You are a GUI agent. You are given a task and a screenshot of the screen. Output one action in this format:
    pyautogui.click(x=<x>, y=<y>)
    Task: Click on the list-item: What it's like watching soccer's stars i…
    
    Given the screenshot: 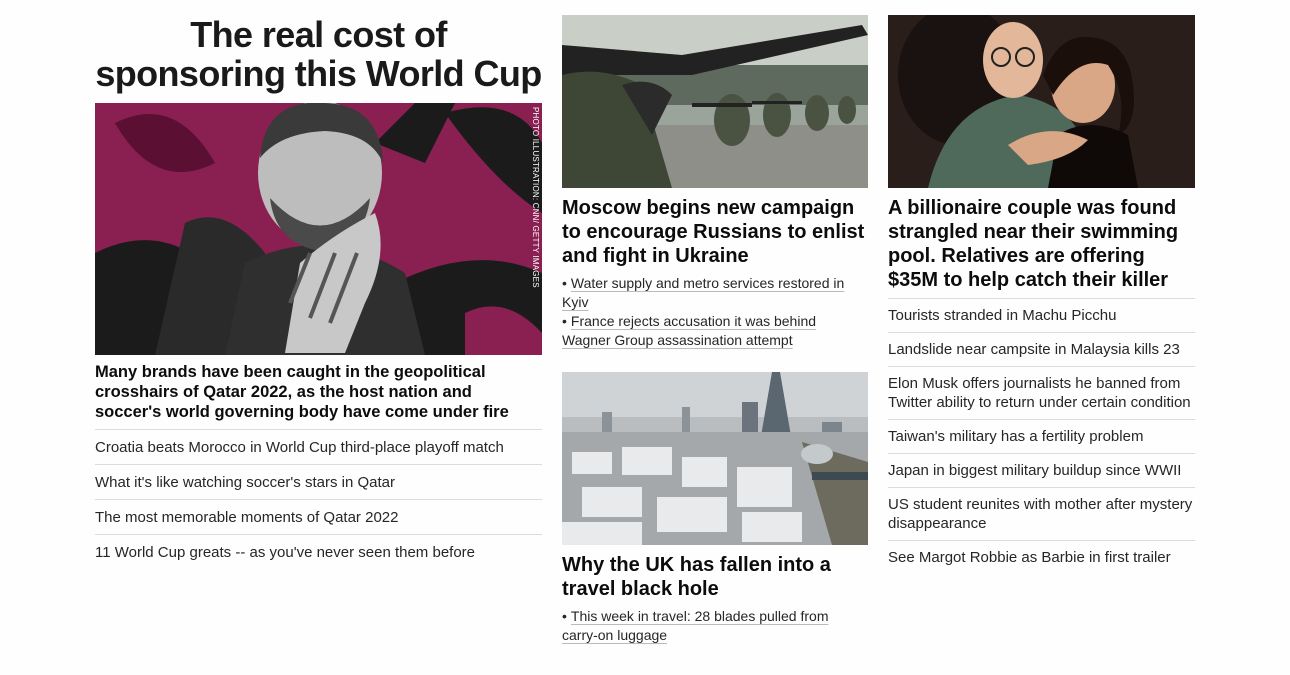 What is the action you would take?
    pyautogui.click(x=318, y=482)
    